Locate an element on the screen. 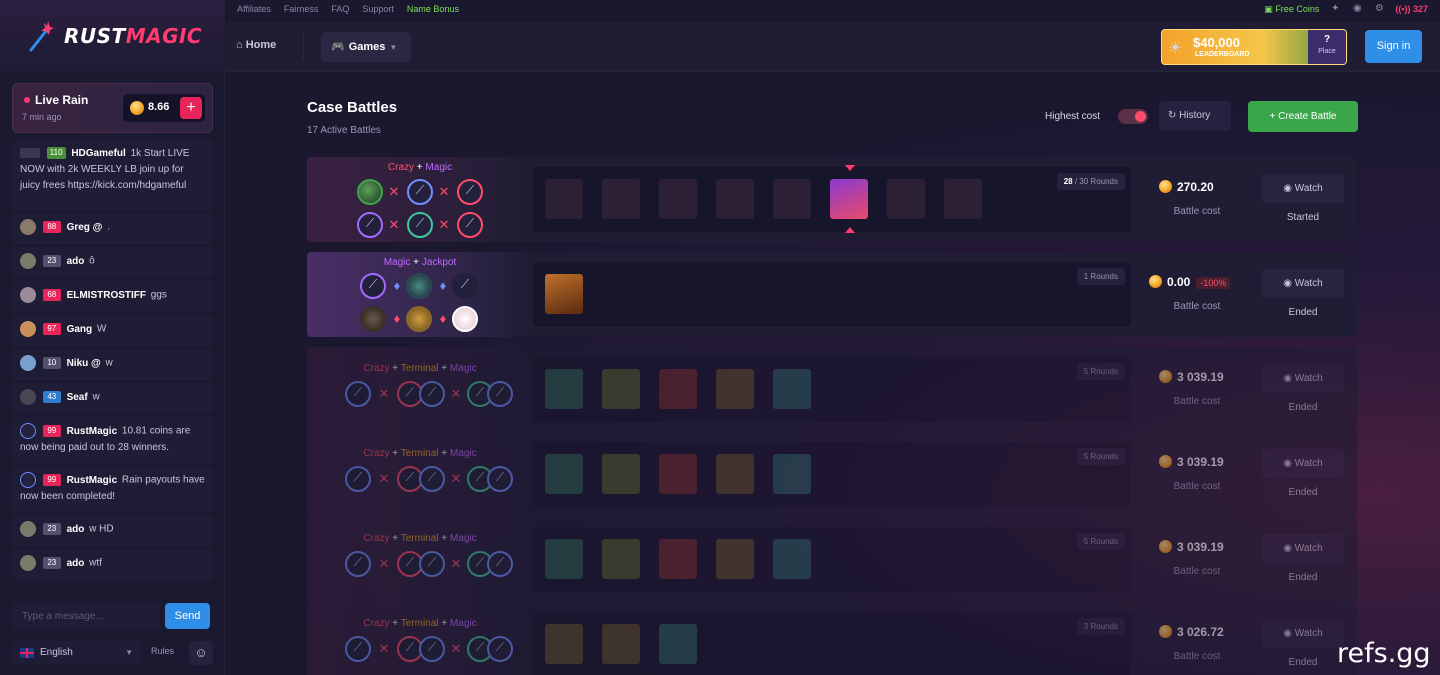  live-rain-panel: Live Rain 7 min ago 8.66 + is located at coordinates (112, 108).